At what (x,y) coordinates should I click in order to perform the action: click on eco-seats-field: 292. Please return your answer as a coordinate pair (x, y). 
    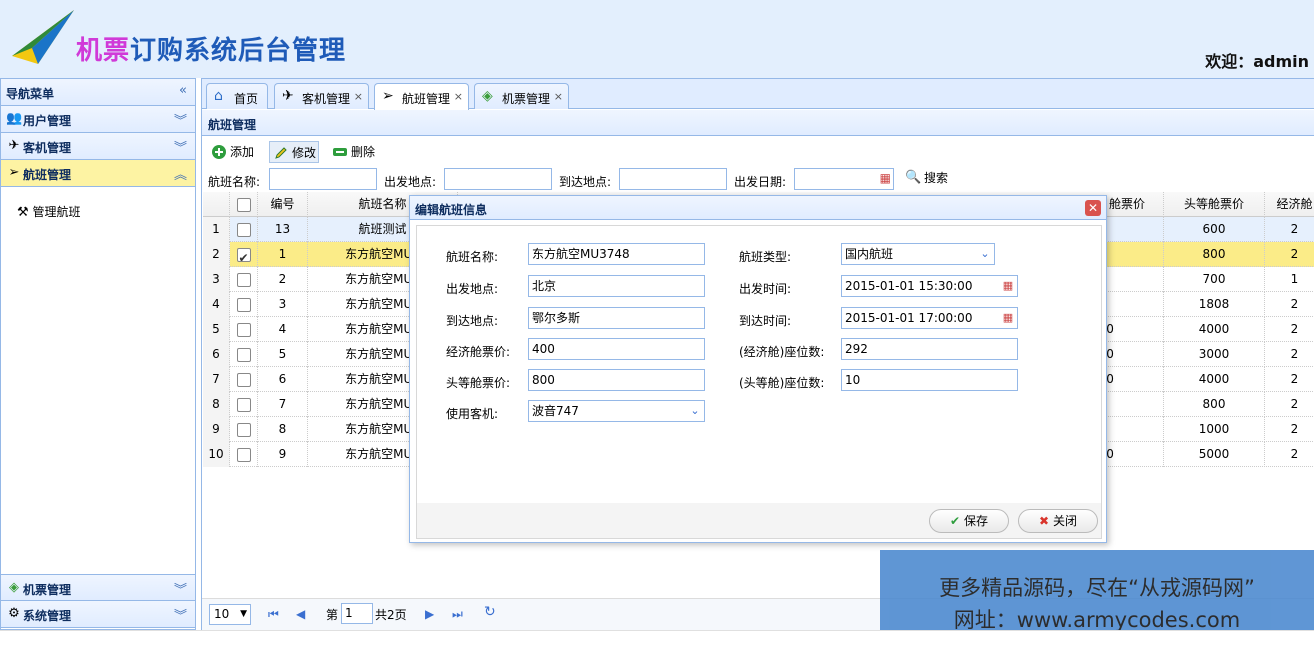
    Looking at the image, I should click on (929, 349).